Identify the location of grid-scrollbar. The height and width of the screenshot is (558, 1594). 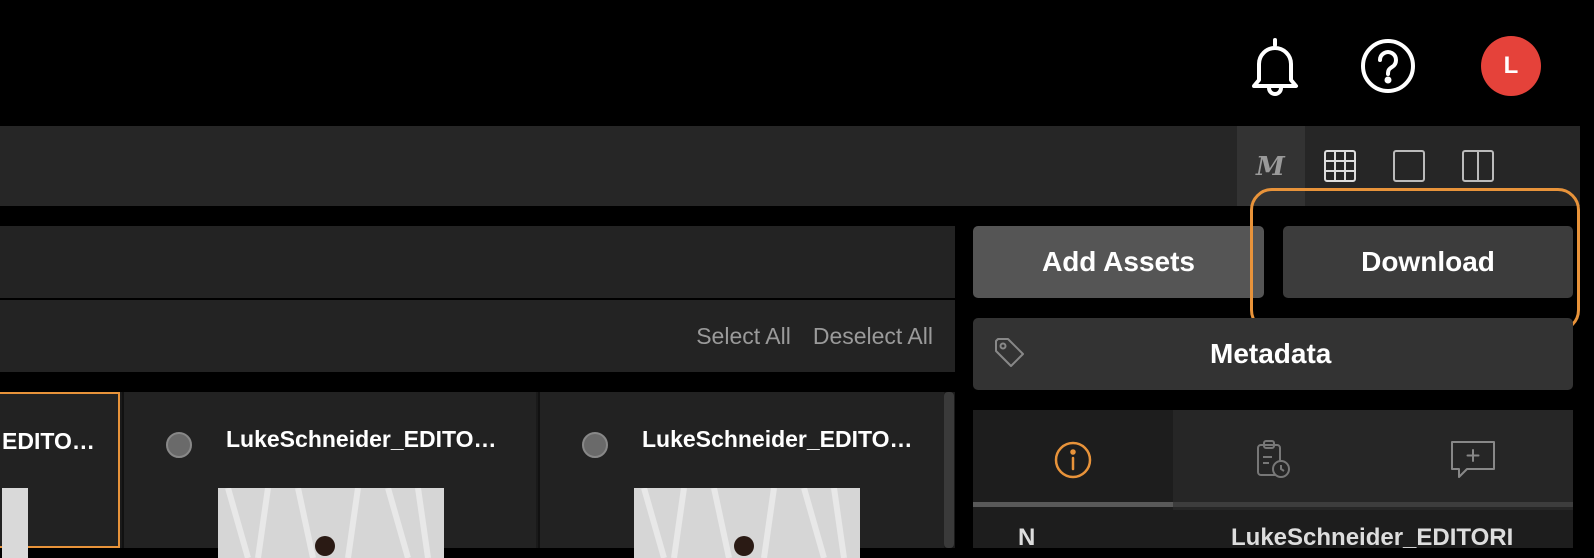
(949, 470).